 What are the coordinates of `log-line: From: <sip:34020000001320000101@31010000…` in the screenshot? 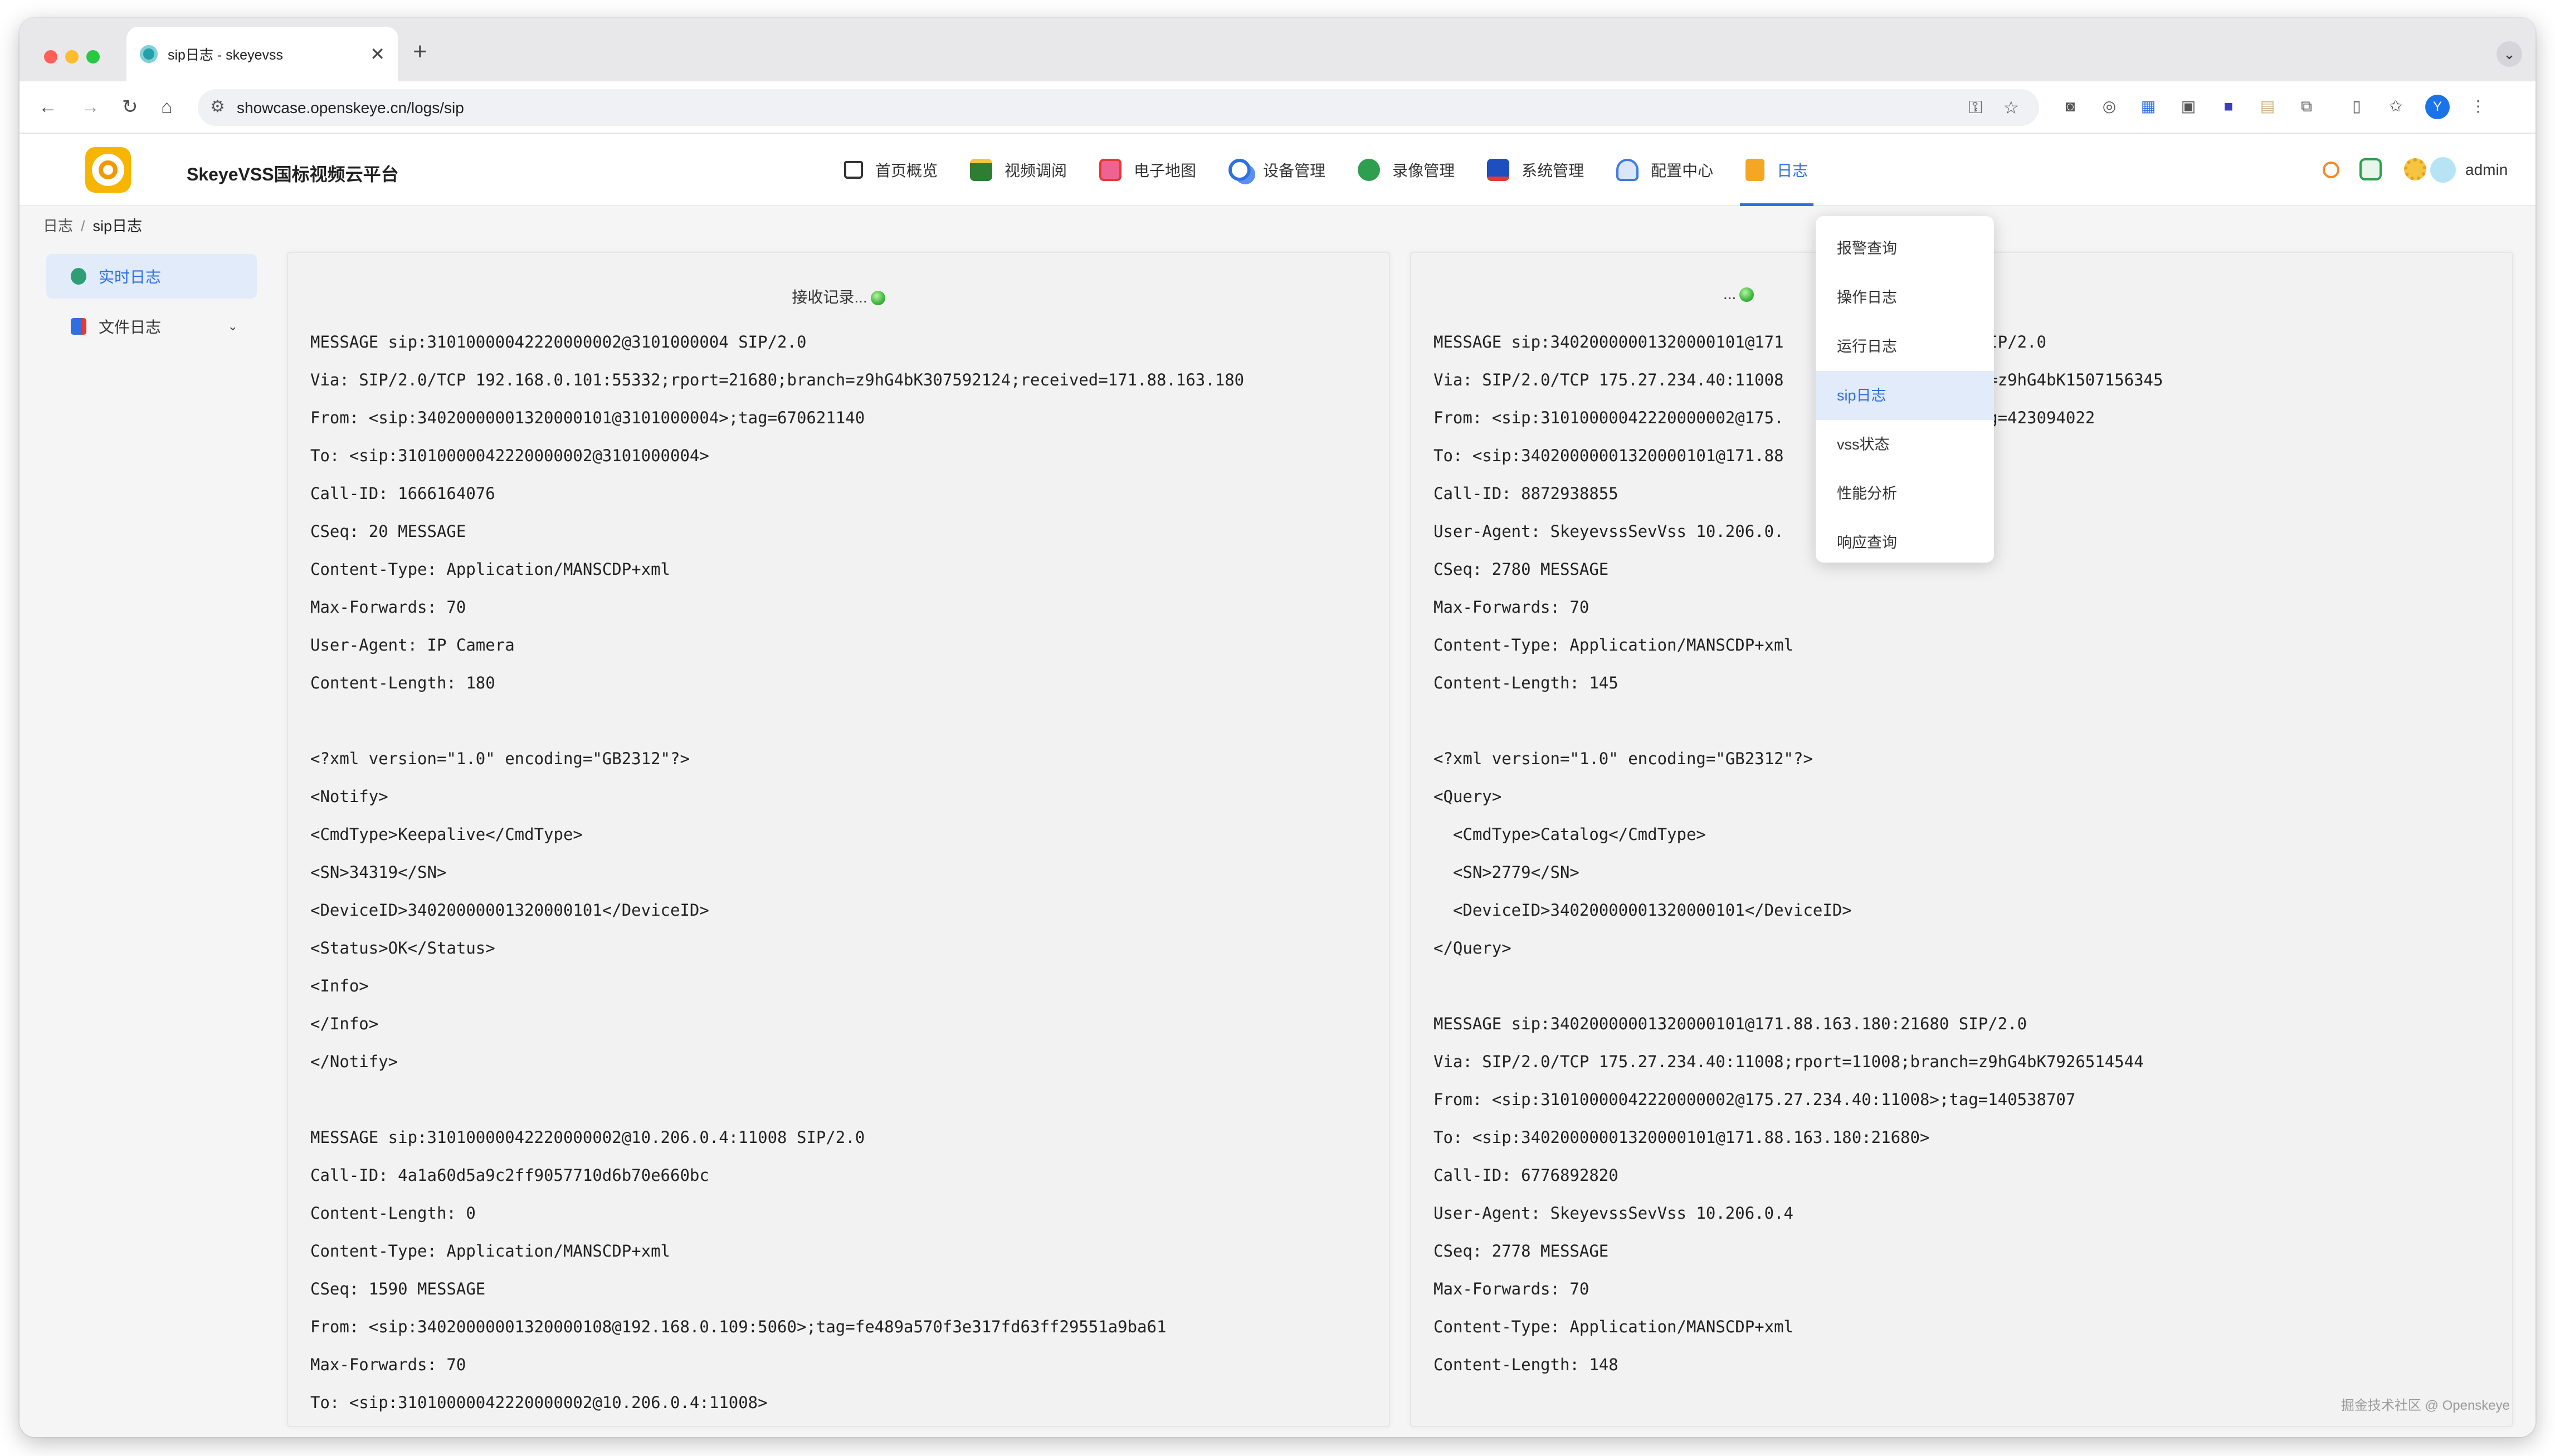 It's located at (587, 418).